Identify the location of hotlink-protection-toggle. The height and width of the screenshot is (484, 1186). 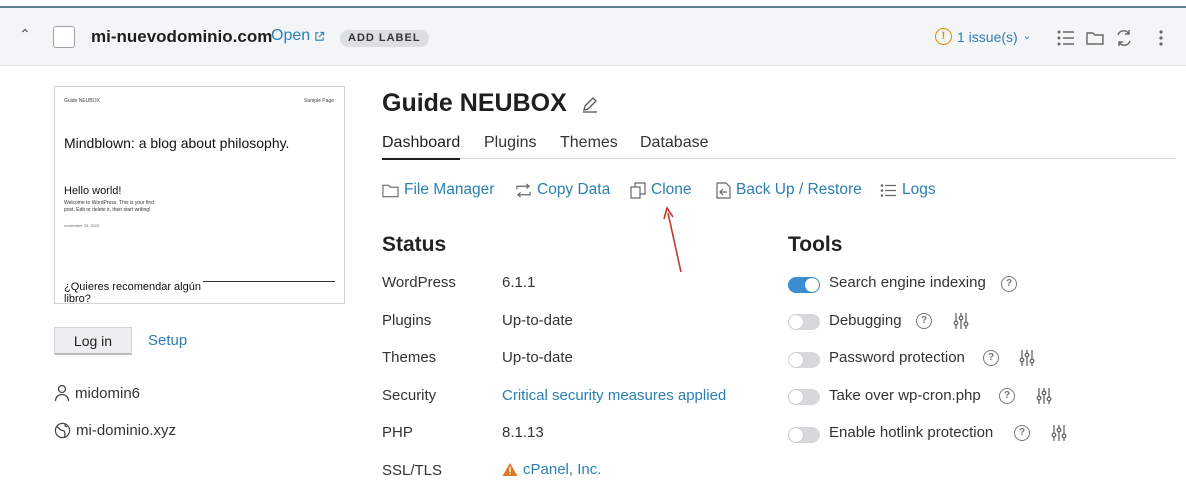
(804, 435).